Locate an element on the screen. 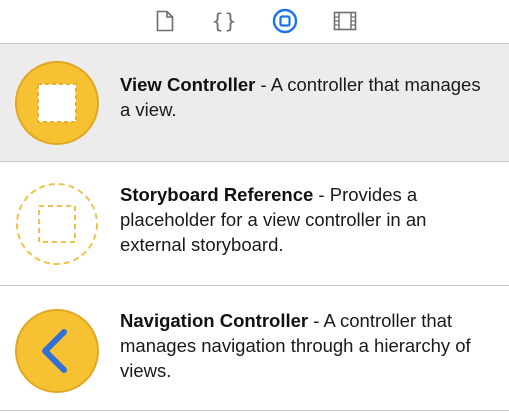 This screenshot has width=509, height=413. media-library-icon is located at coordinates (345, 21).